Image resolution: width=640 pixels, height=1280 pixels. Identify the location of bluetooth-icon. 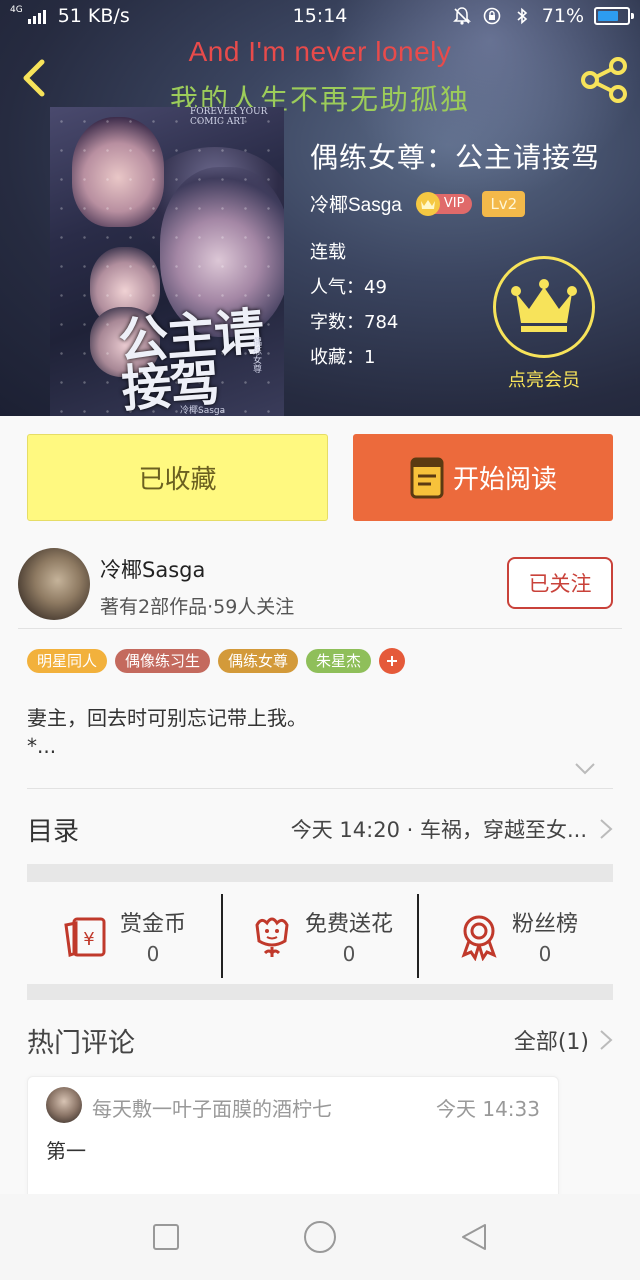
(522, 16).